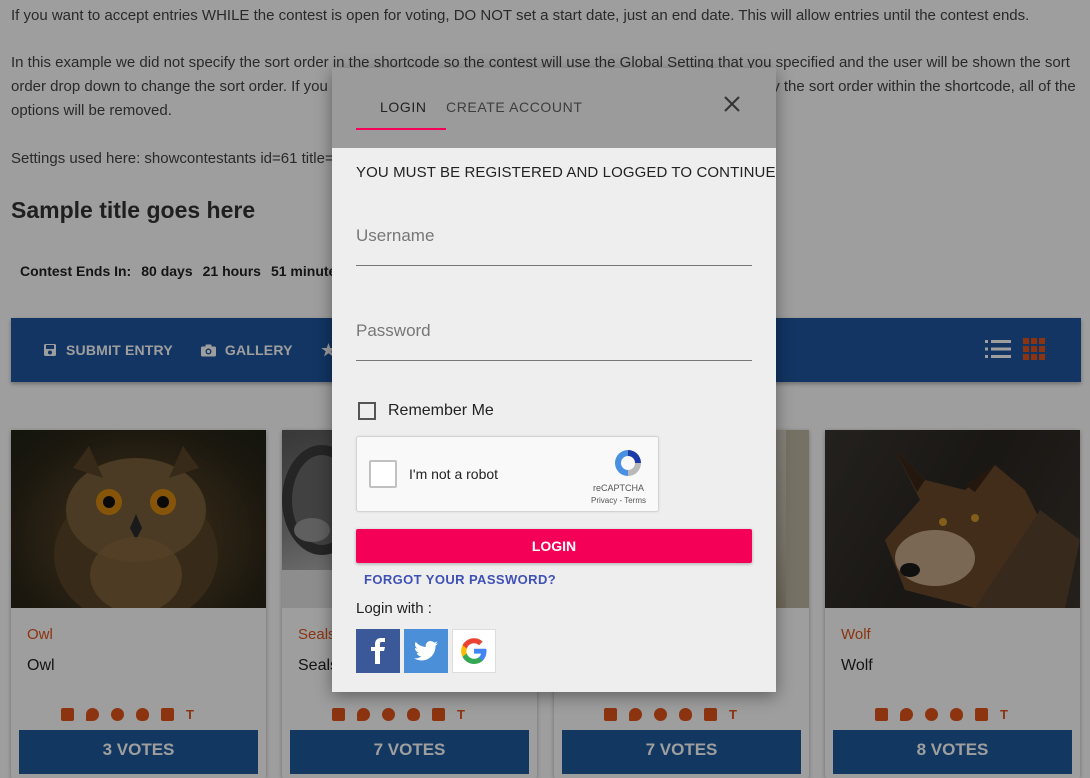  What do you see at coordinates (618, 488) in the screenshot?
I see `recaptcha-brand: reCAPTCHA` at bounding box center [618, 488].